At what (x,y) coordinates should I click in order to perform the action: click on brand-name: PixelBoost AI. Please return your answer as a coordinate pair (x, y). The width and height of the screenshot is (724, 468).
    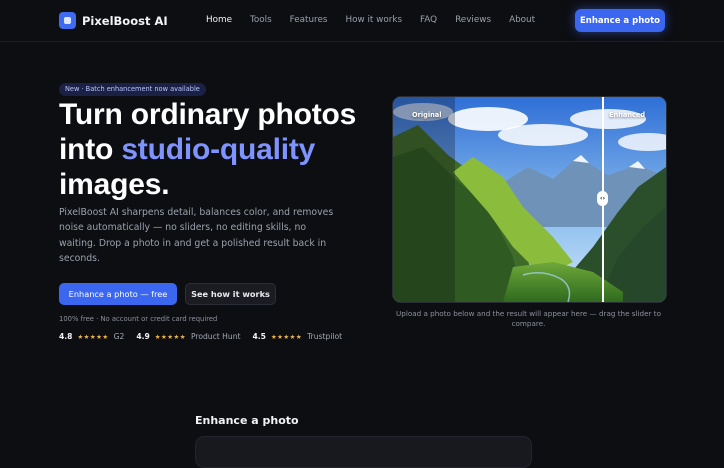
    Looking at the image, I should click on (125, 20).